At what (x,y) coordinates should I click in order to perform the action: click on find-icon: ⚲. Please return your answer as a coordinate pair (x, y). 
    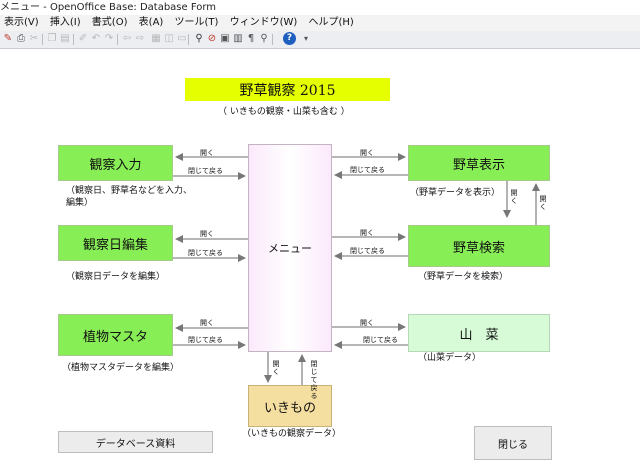
    Looking at the image, I should click on (199, 39).